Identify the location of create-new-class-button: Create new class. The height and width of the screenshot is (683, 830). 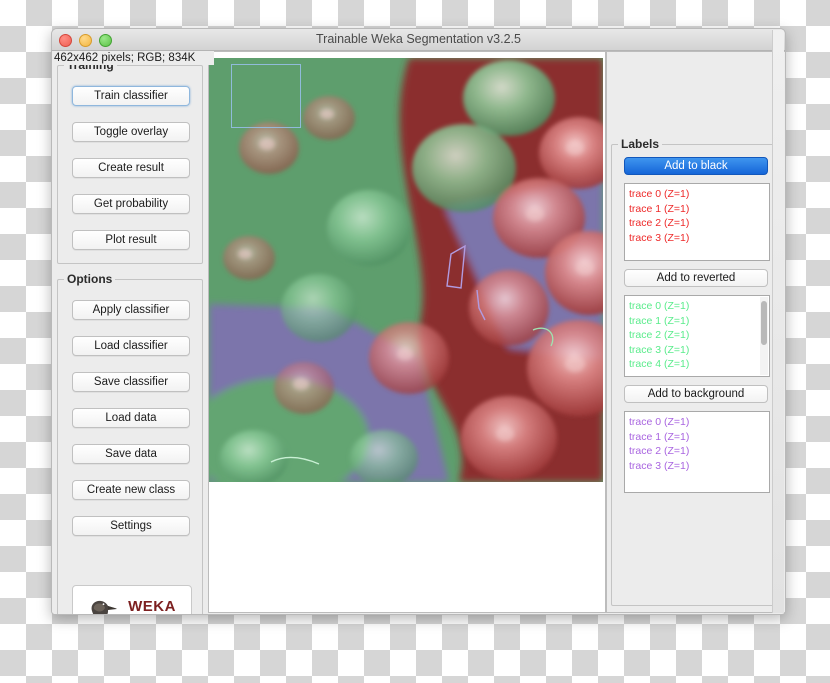
(131, 490).